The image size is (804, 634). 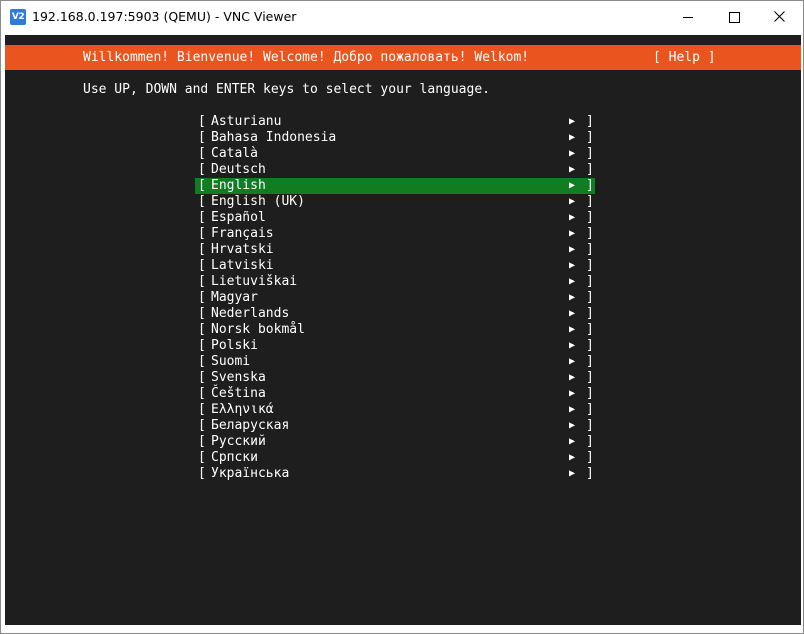 I want to click on language-label: Bahasa Indonesia, so click(x=274, y=137).